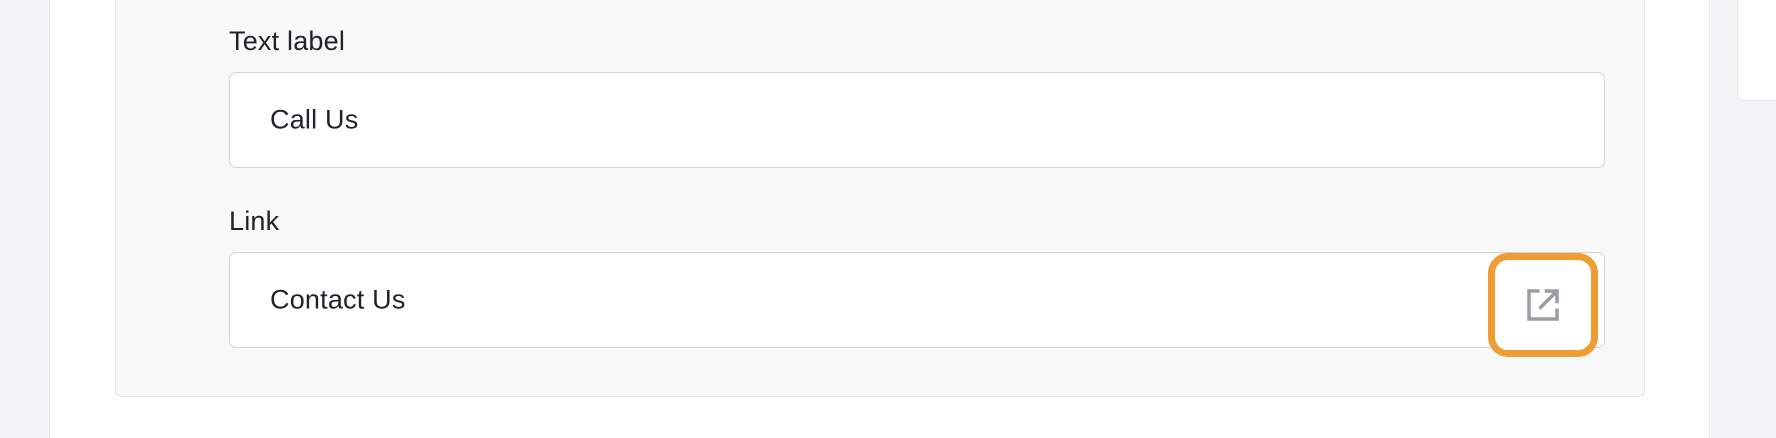 The width and height of the screenshot is (1776, 438). I want to click on side-panel-card, so click(1756, 50).